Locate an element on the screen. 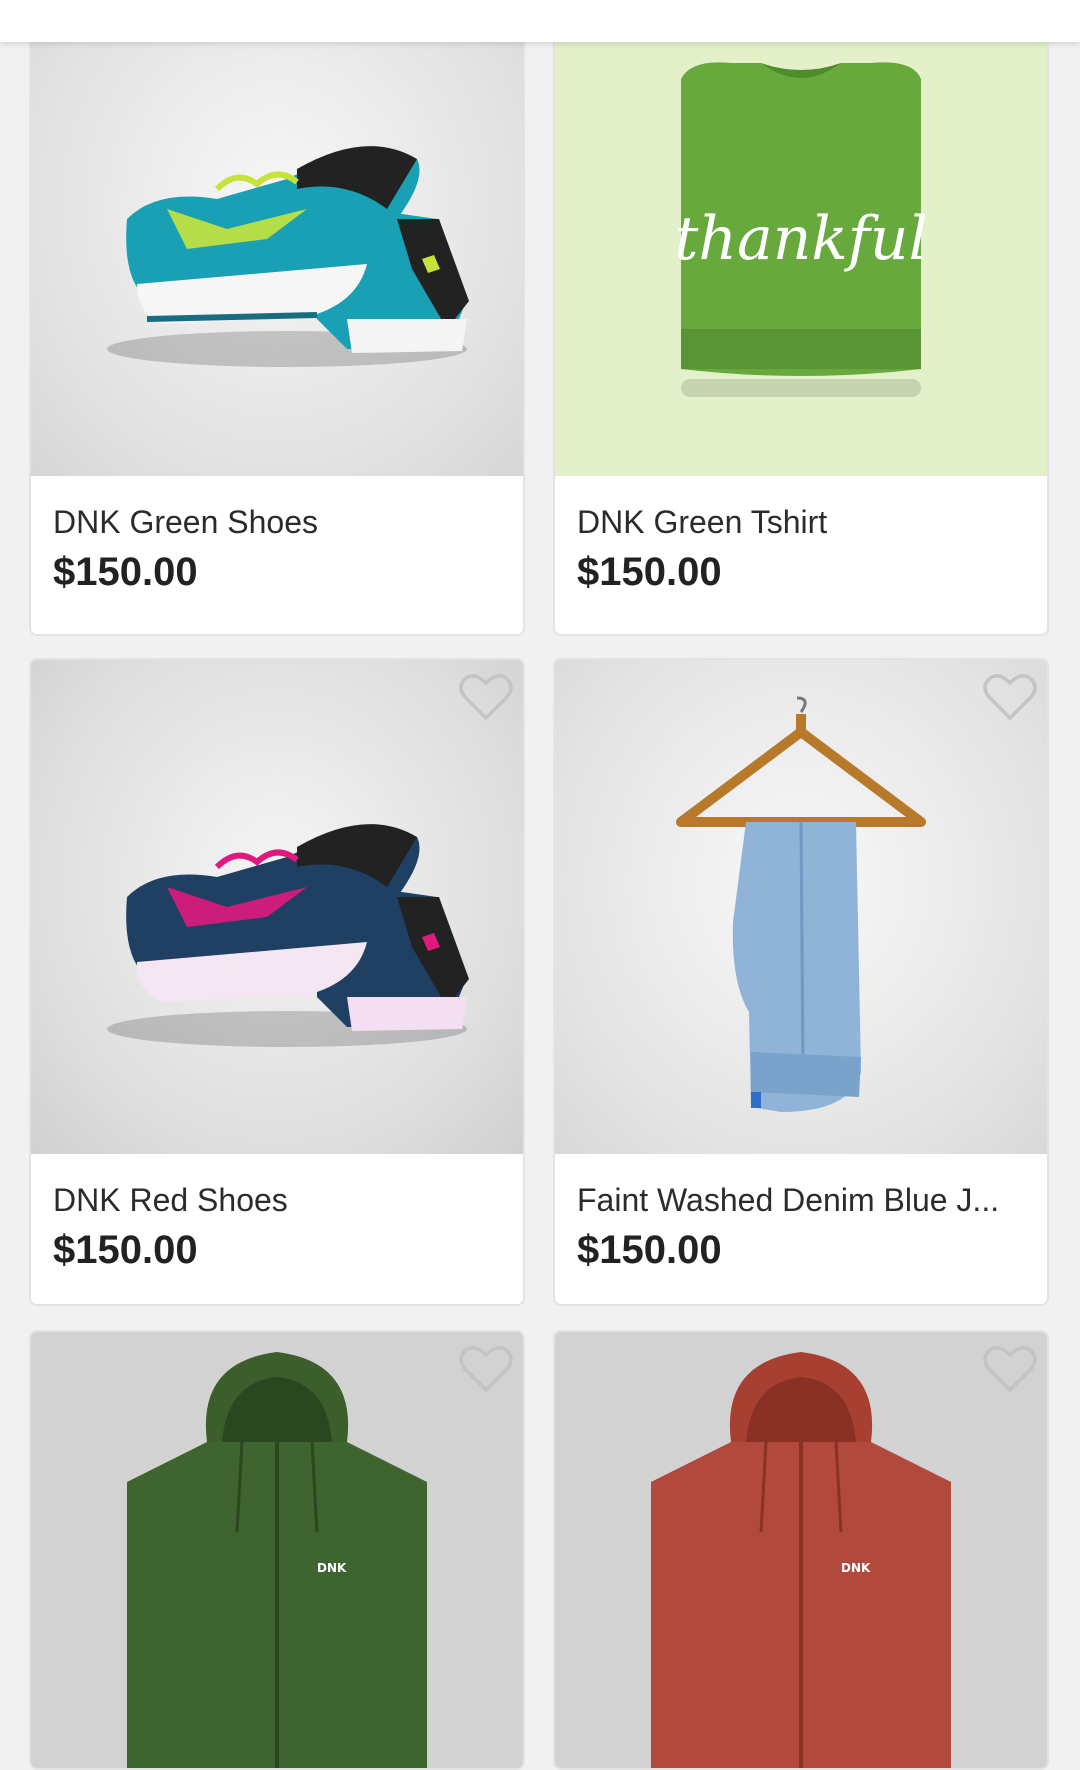  red-sneakers-image is located at coordinates (288, 935).